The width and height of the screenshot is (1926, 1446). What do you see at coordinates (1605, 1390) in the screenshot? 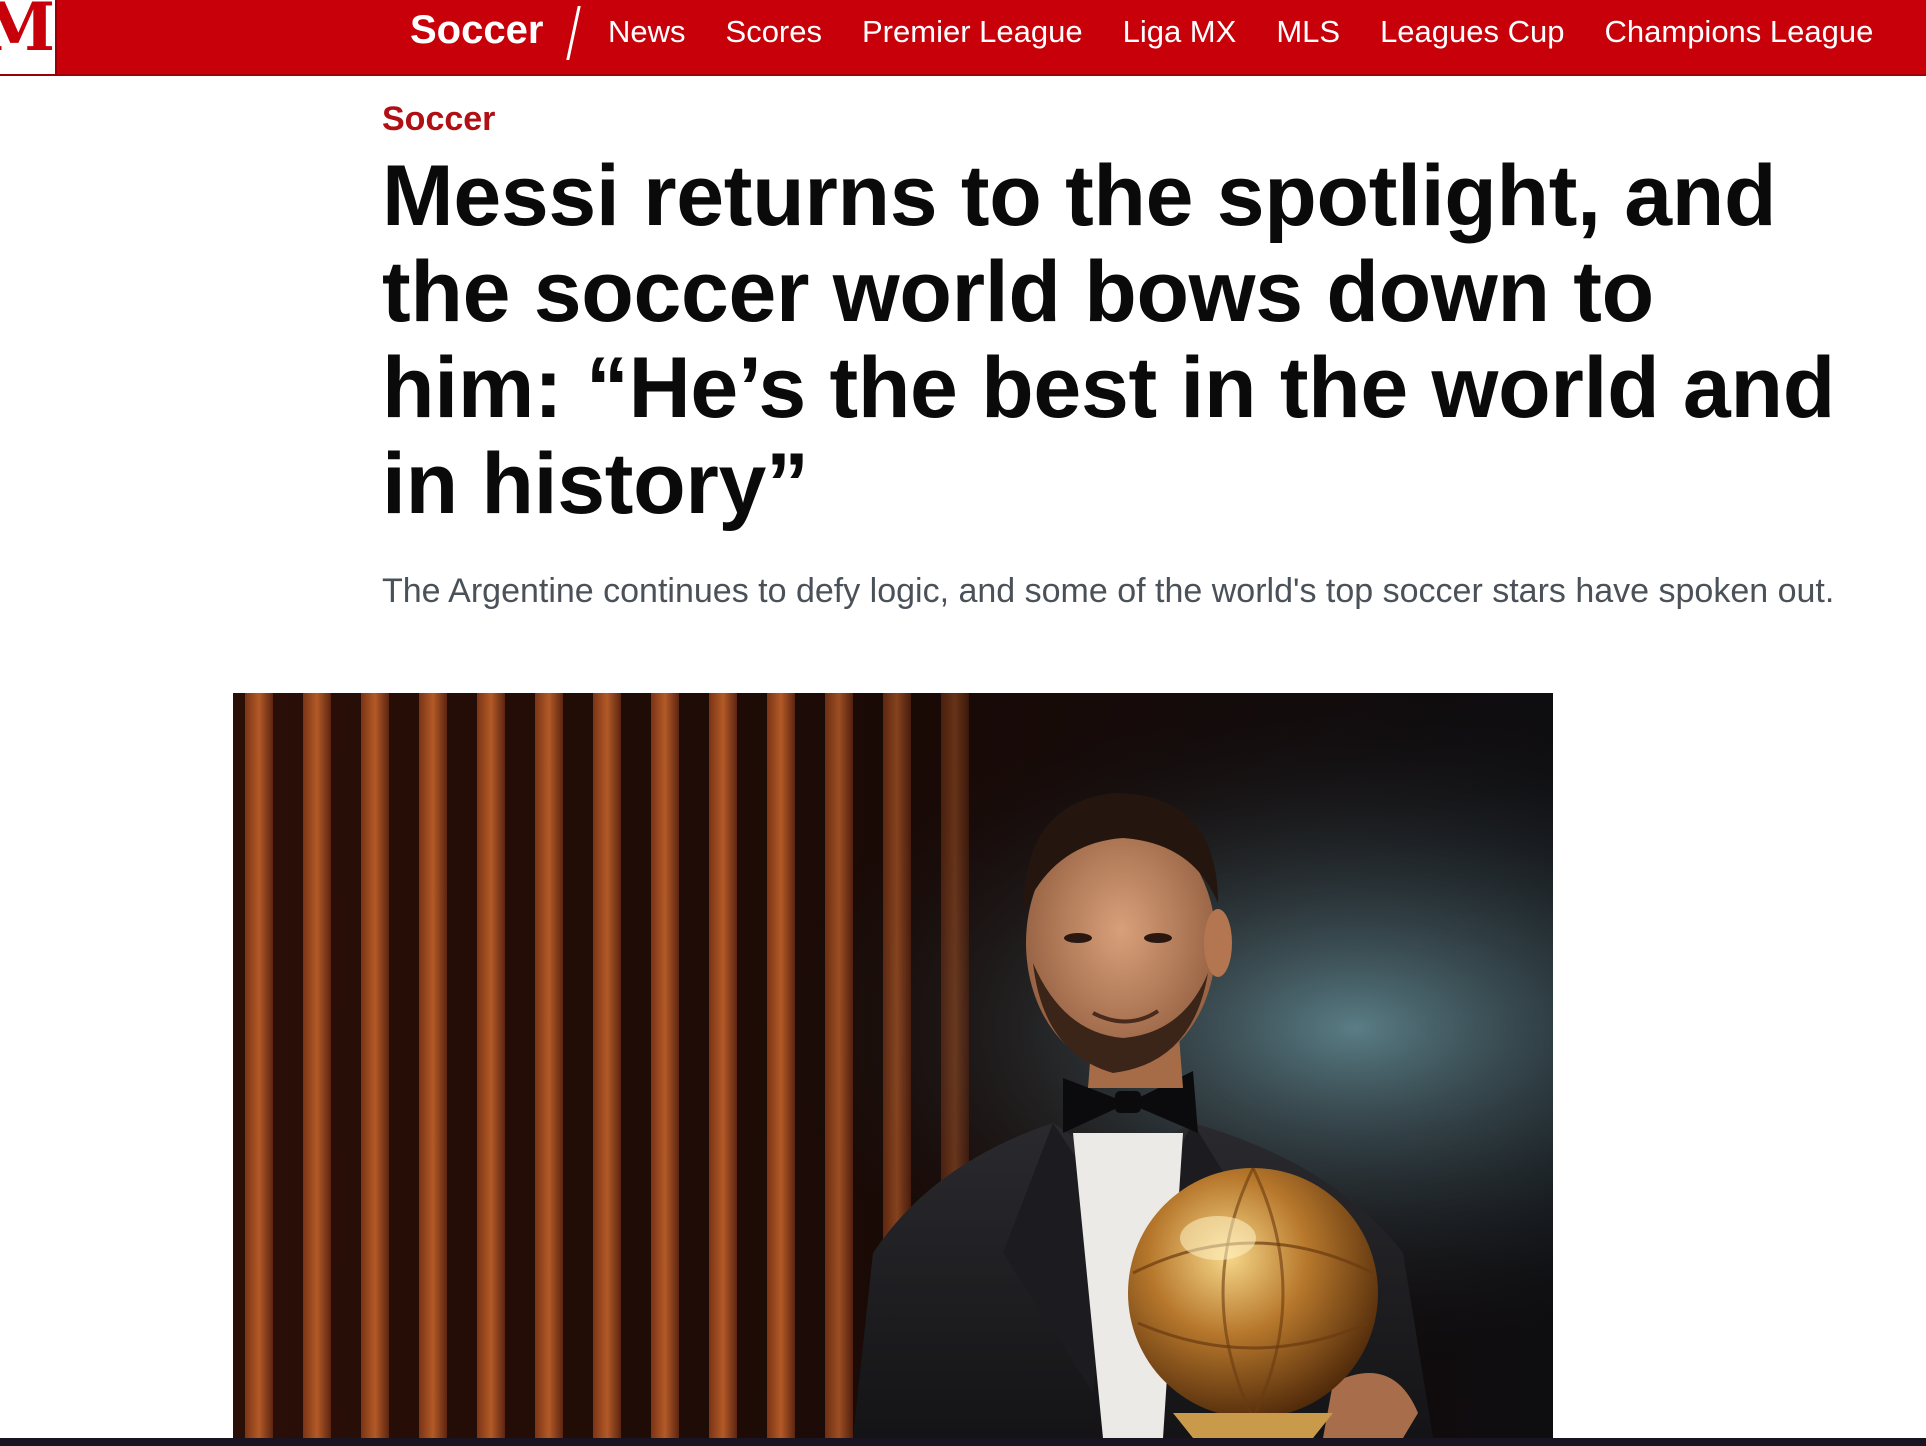
I see `soccer-ball-watermark-icon` at bounding box center [1605, 1390].